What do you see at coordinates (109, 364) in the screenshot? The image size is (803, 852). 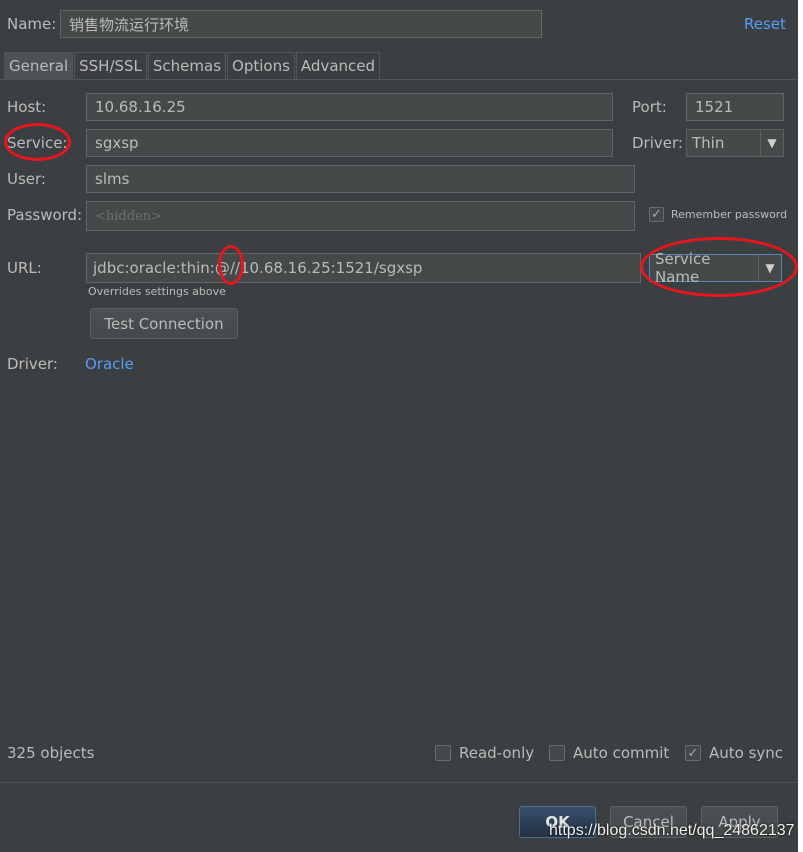 I see `driver-link: Oracle` at bounding box center [109, 364].